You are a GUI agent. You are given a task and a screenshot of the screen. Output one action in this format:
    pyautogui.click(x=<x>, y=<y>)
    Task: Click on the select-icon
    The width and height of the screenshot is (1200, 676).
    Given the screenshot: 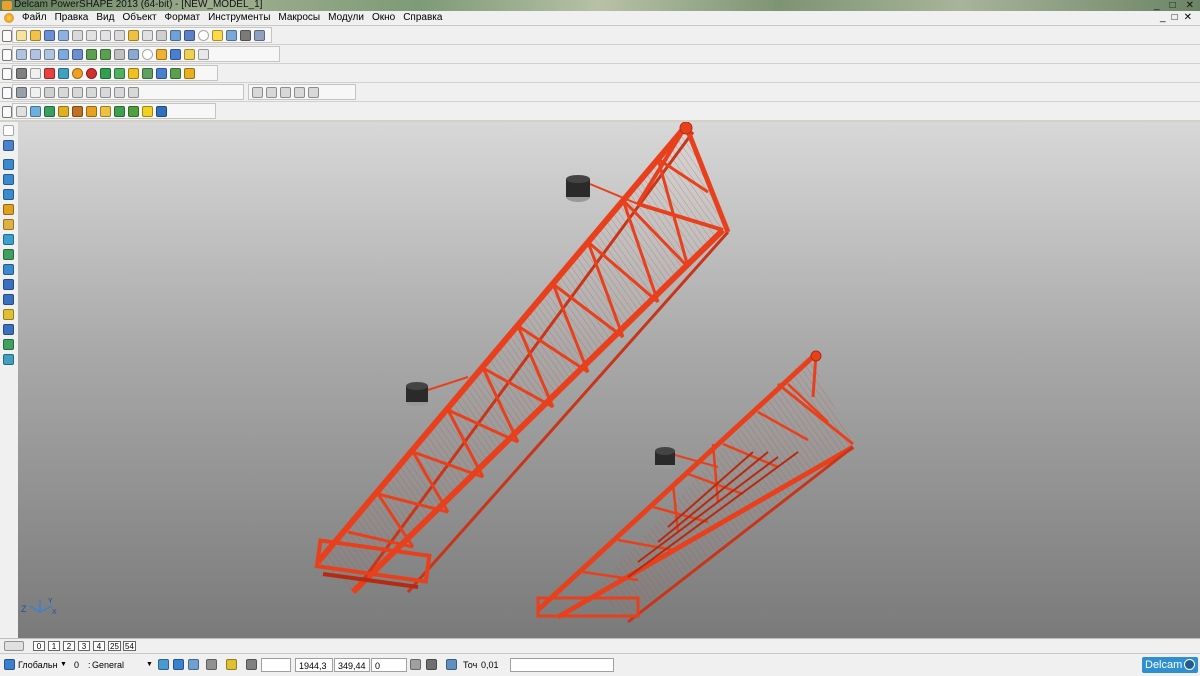 What is the action you would take?
    pyautogui.click(x=175, y=35)
    